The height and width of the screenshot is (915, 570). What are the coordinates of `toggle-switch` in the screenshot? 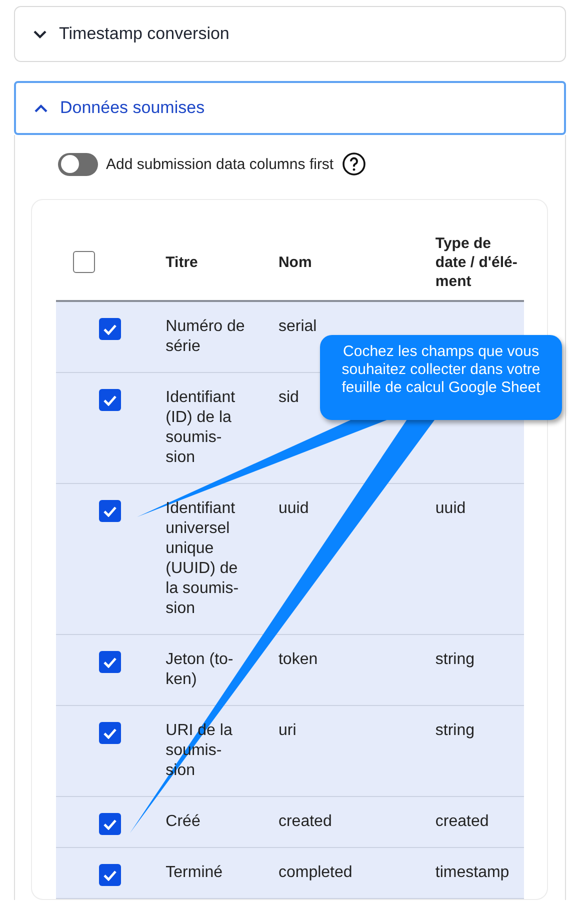 It's located at (78, 164).